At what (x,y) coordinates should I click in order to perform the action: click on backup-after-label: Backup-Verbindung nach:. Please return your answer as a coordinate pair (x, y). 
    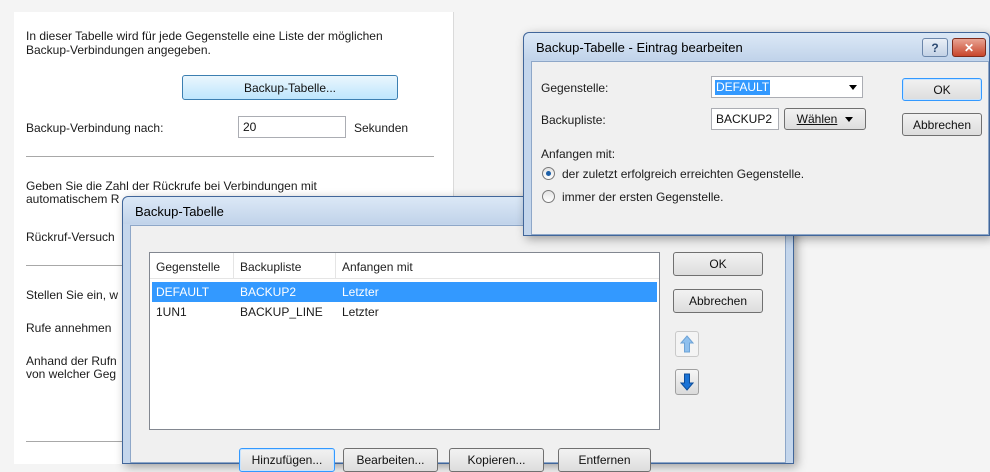
    Looking at the image, I should click on (95, 128).